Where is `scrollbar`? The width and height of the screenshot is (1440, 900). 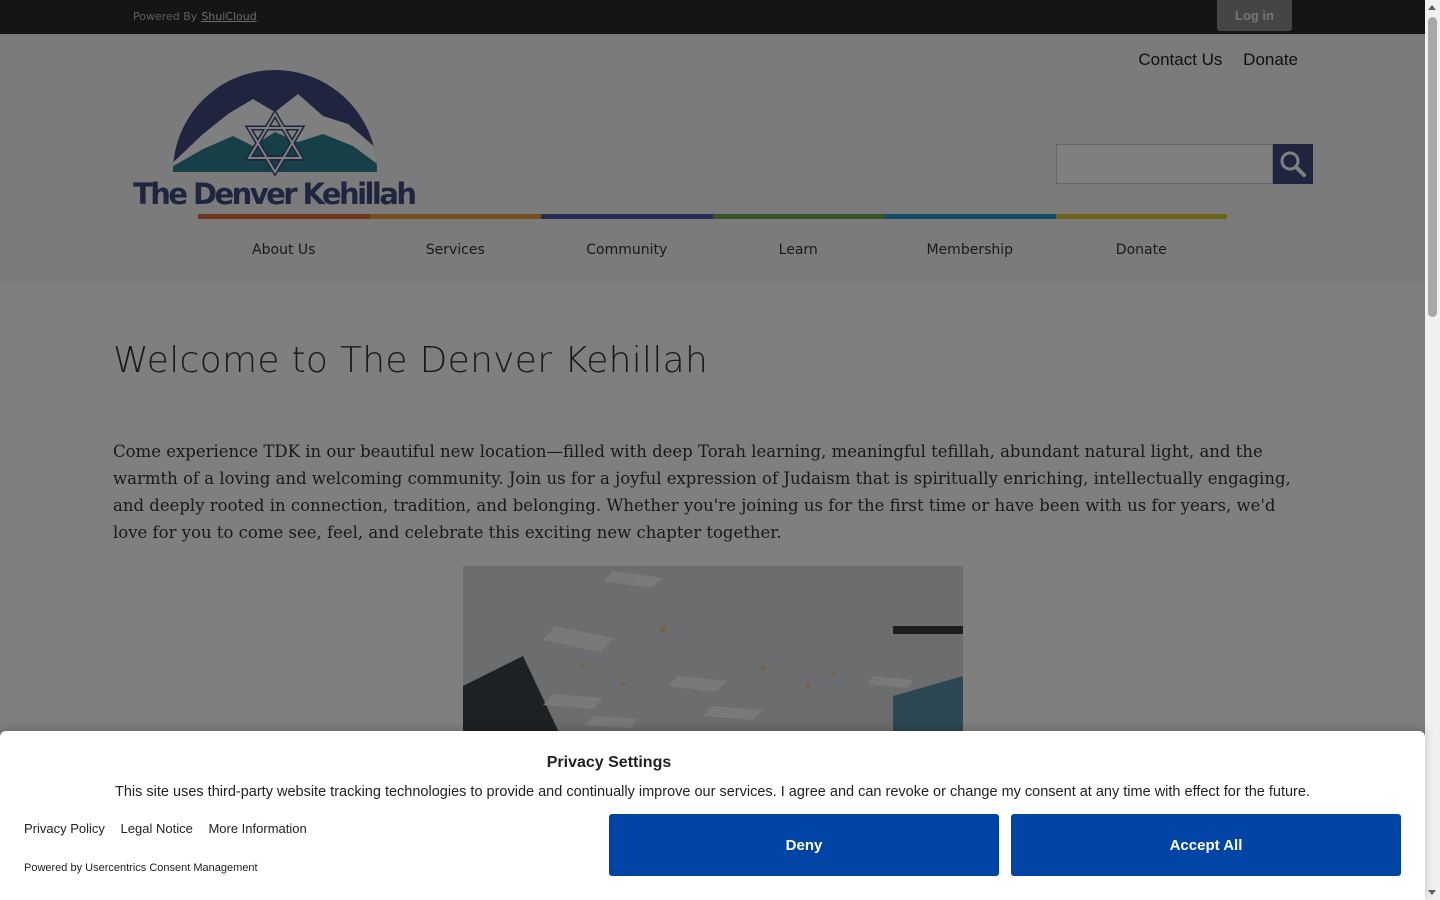
scrollbar is located at coordinates (1432, 450).